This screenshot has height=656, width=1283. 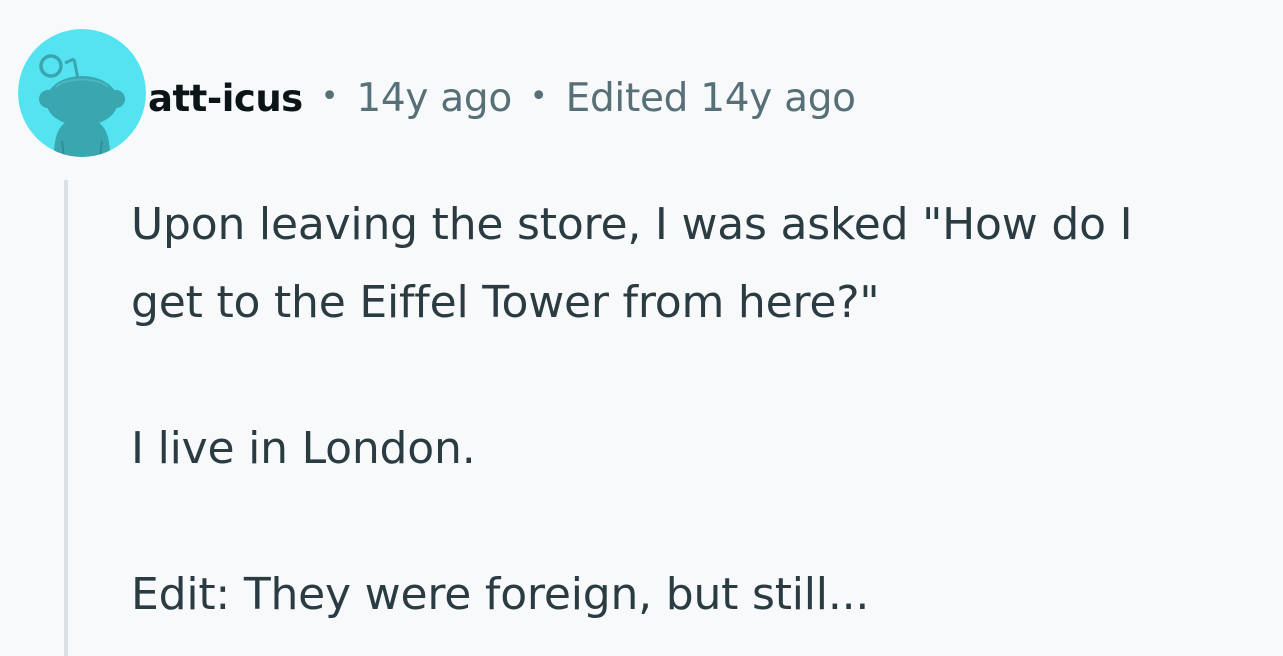 What do you see at coordinates (303, 448) in the screenshot?
I see `comment-body-paragraph: I live in London.` at bounding box center [303, 448].